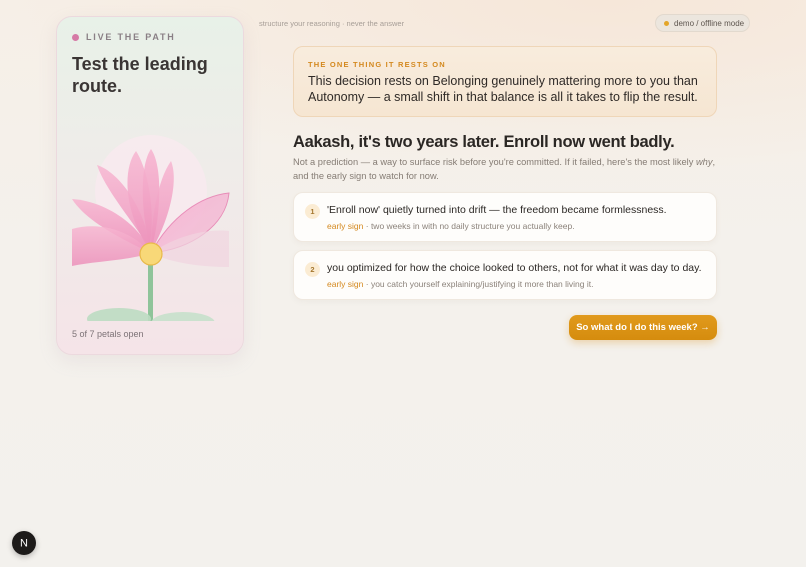 The height and width of the screenshot is (567, 806). What do you see at coordinates (131, 37) in the screenshot?
I see `eyebrow-label: LIVE THE PATH` at bounding box center [131, 37].